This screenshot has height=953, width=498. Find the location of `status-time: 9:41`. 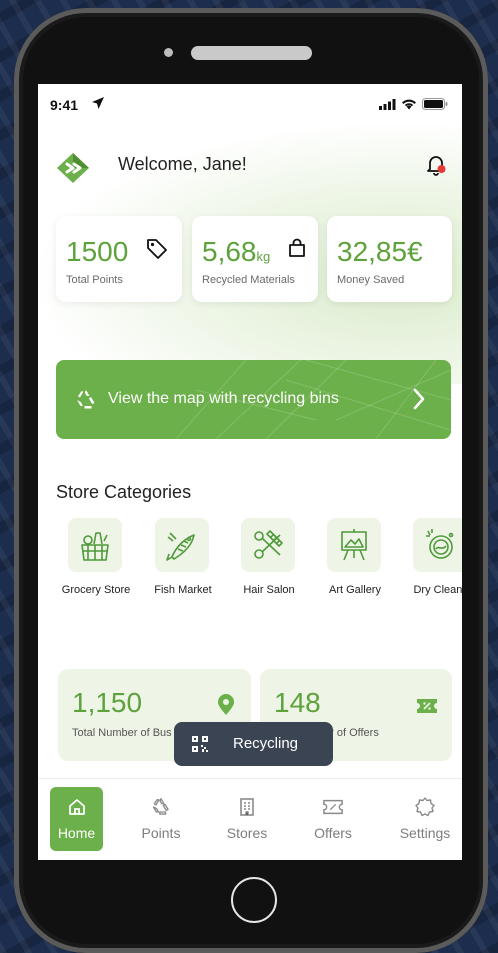

status-time: 9:41 is located at coordinates (64, 105).